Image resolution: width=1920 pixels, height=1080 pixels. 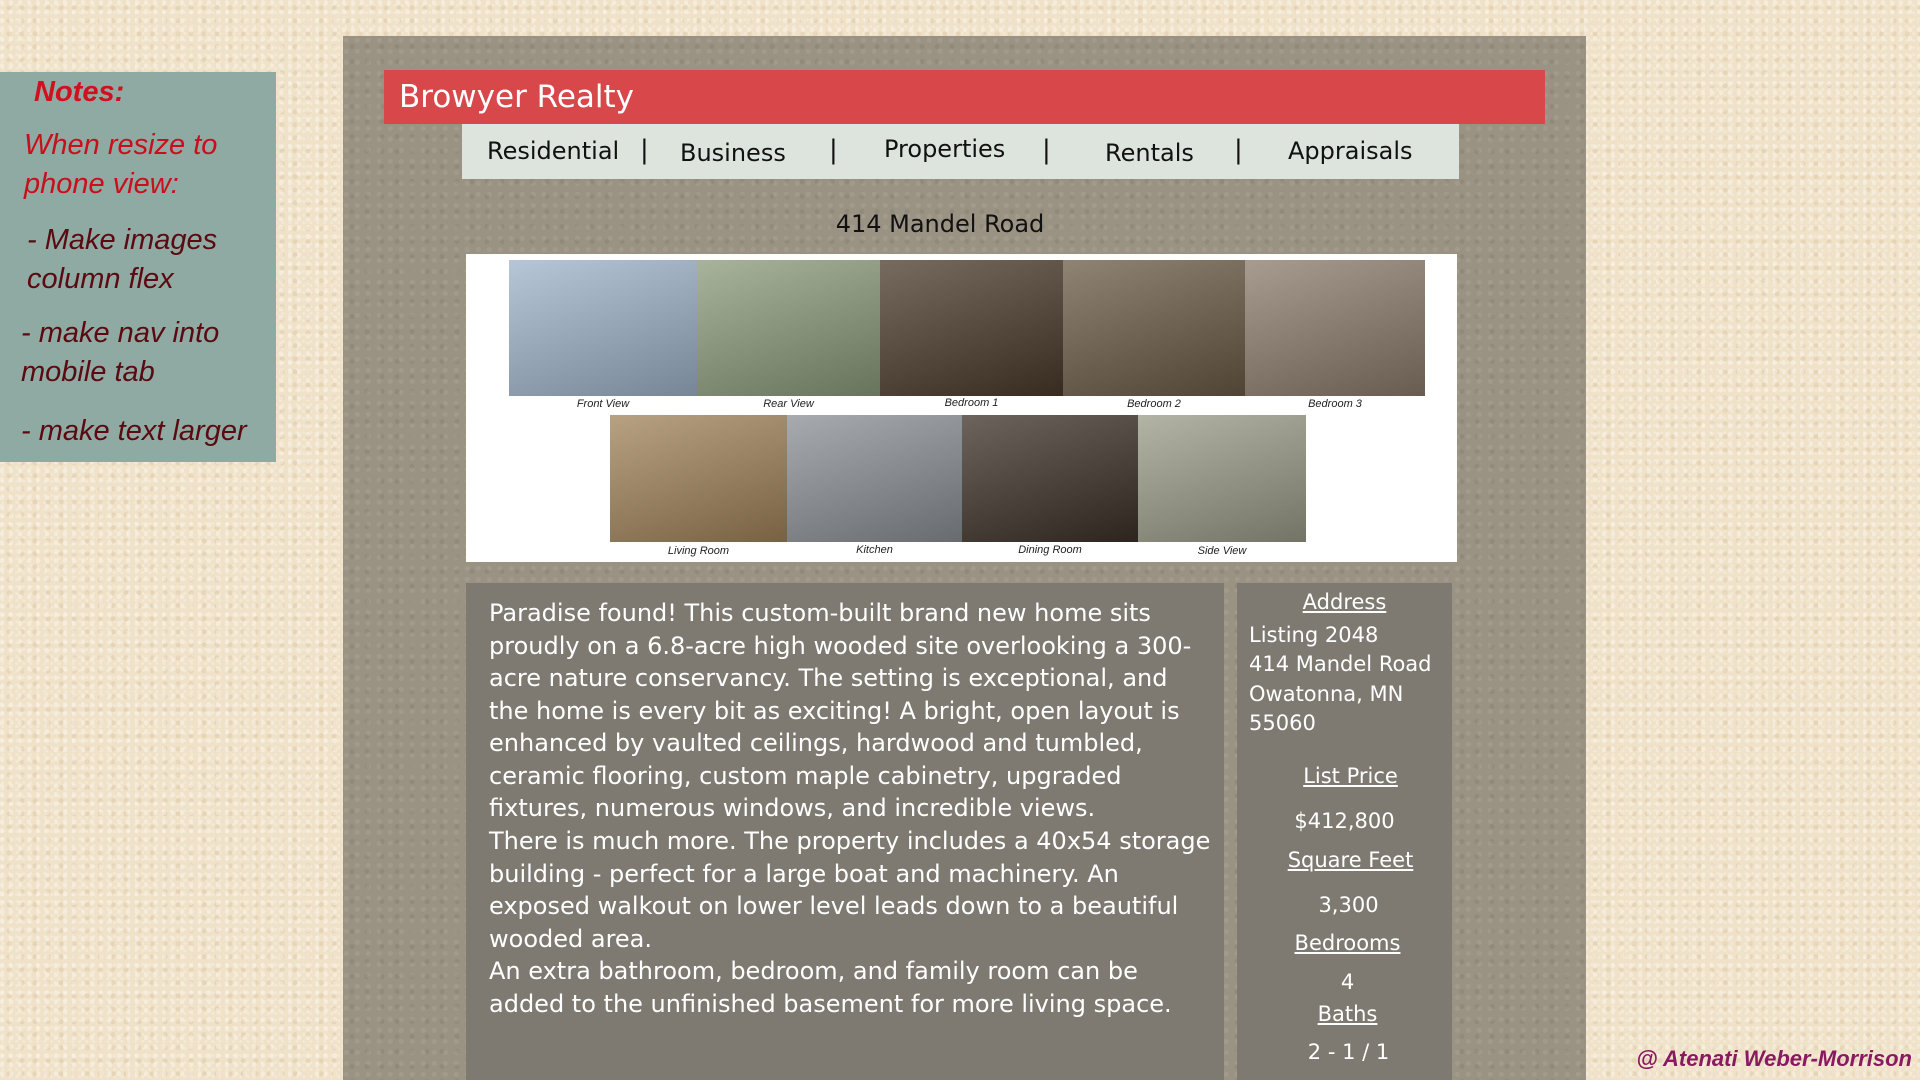 I want to click on notes-item: - make nav into mobile tab, so click(x=120, y=352).